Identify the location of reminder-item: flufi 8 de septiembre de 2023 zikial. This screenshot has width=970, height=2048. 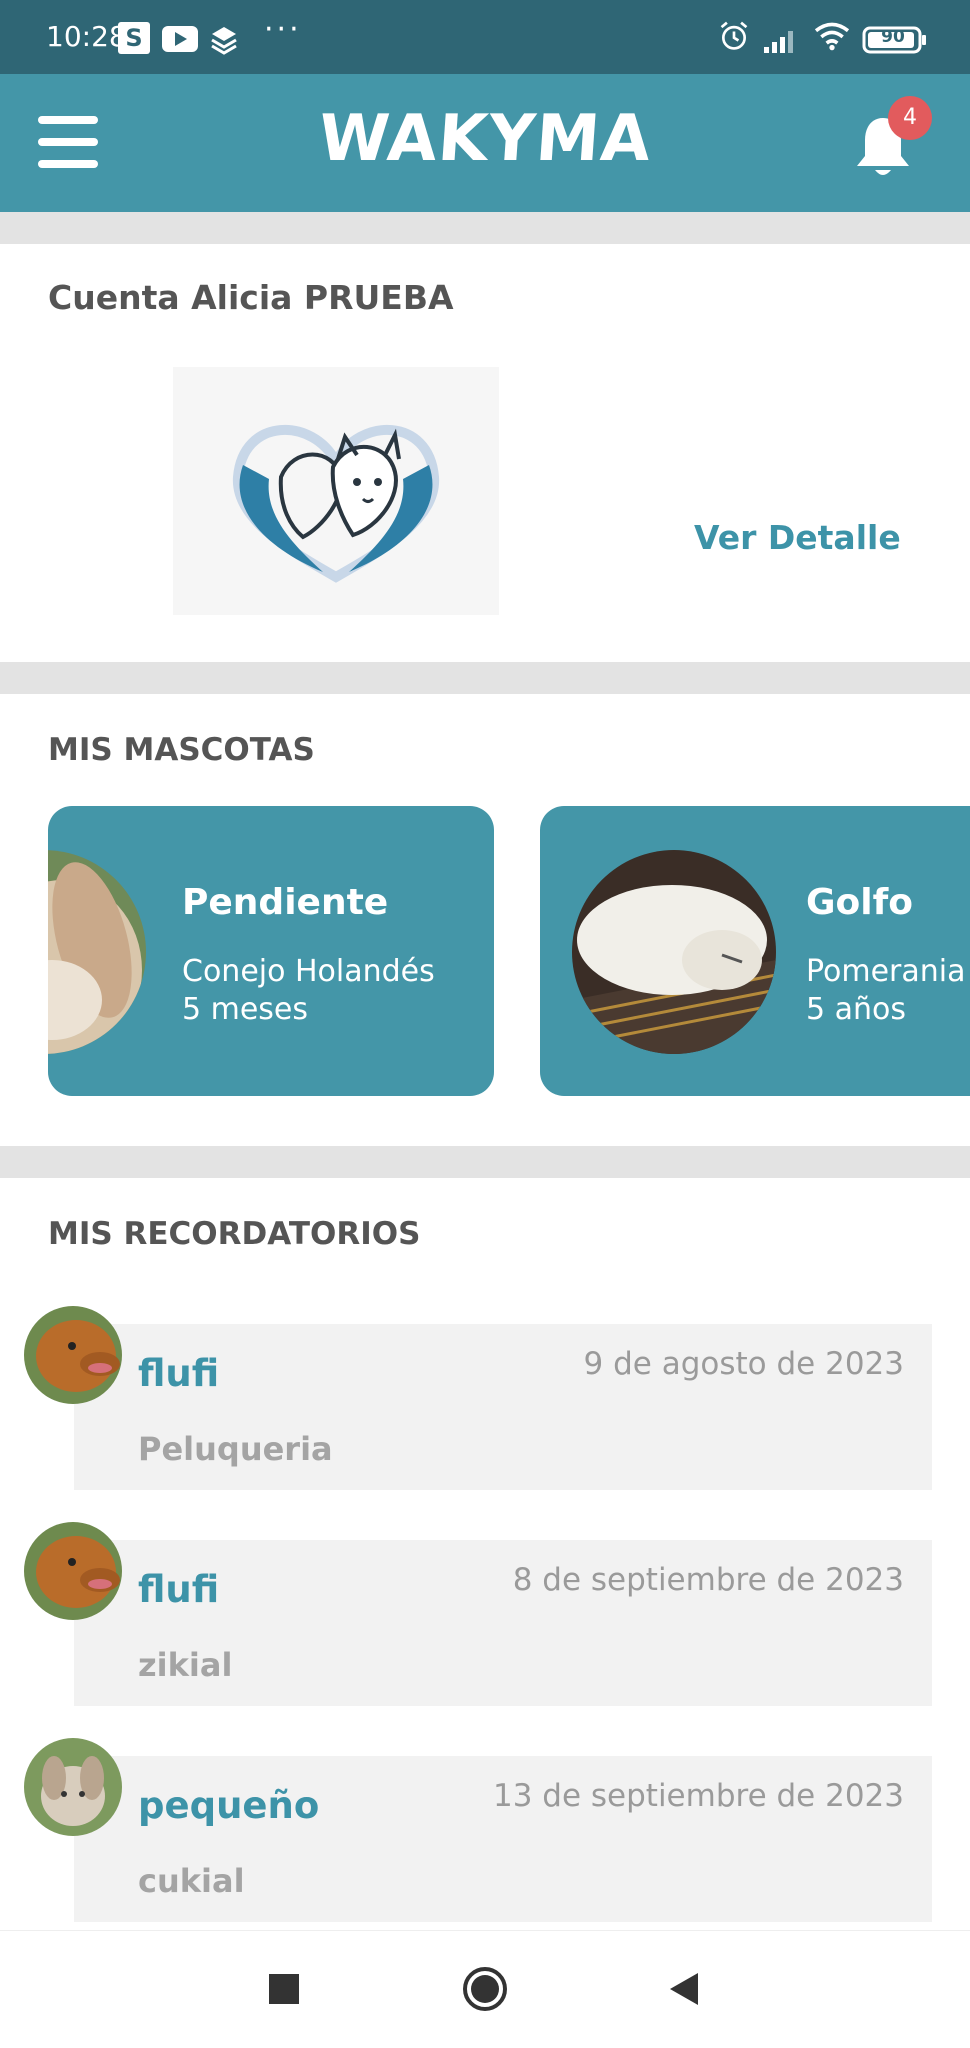
(485, 1614).